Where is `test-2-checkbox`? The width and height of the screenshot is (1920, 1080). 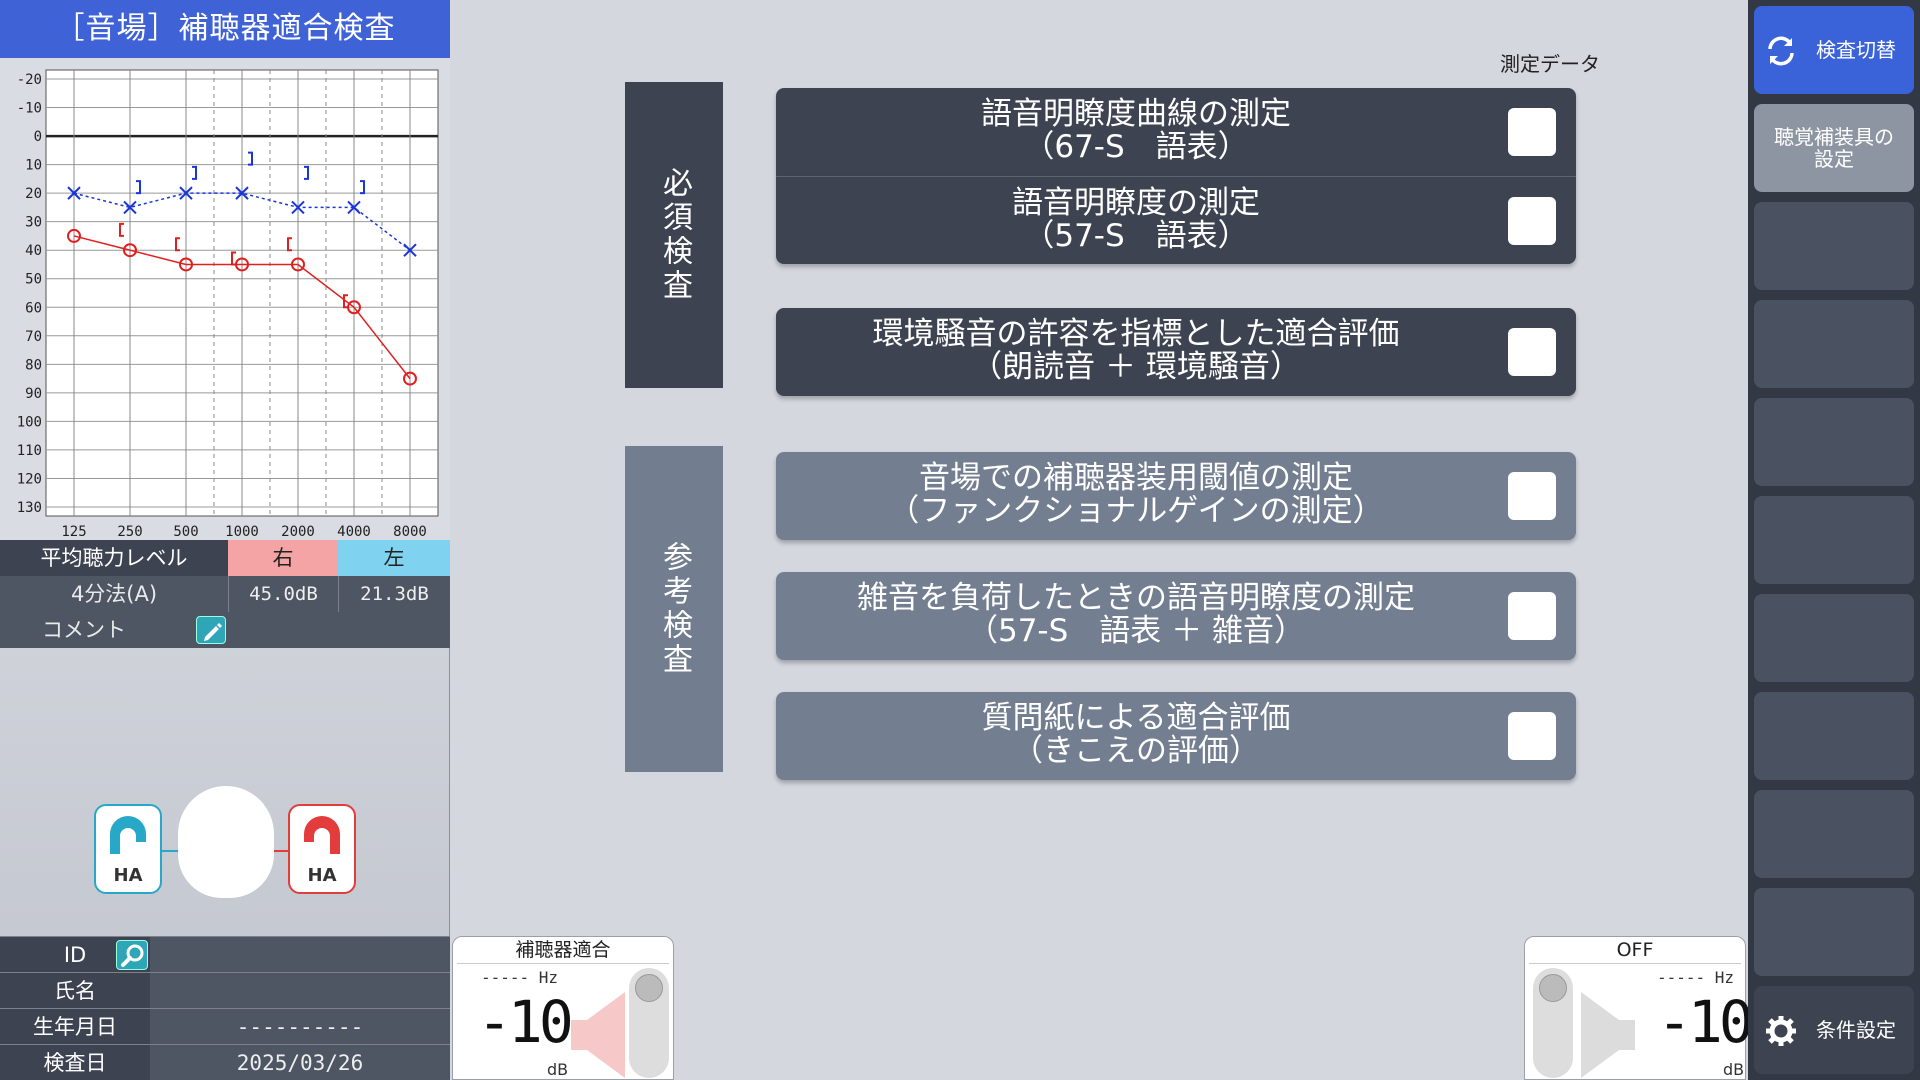
test-2-checkbox is located at coordinates (1532, 221).